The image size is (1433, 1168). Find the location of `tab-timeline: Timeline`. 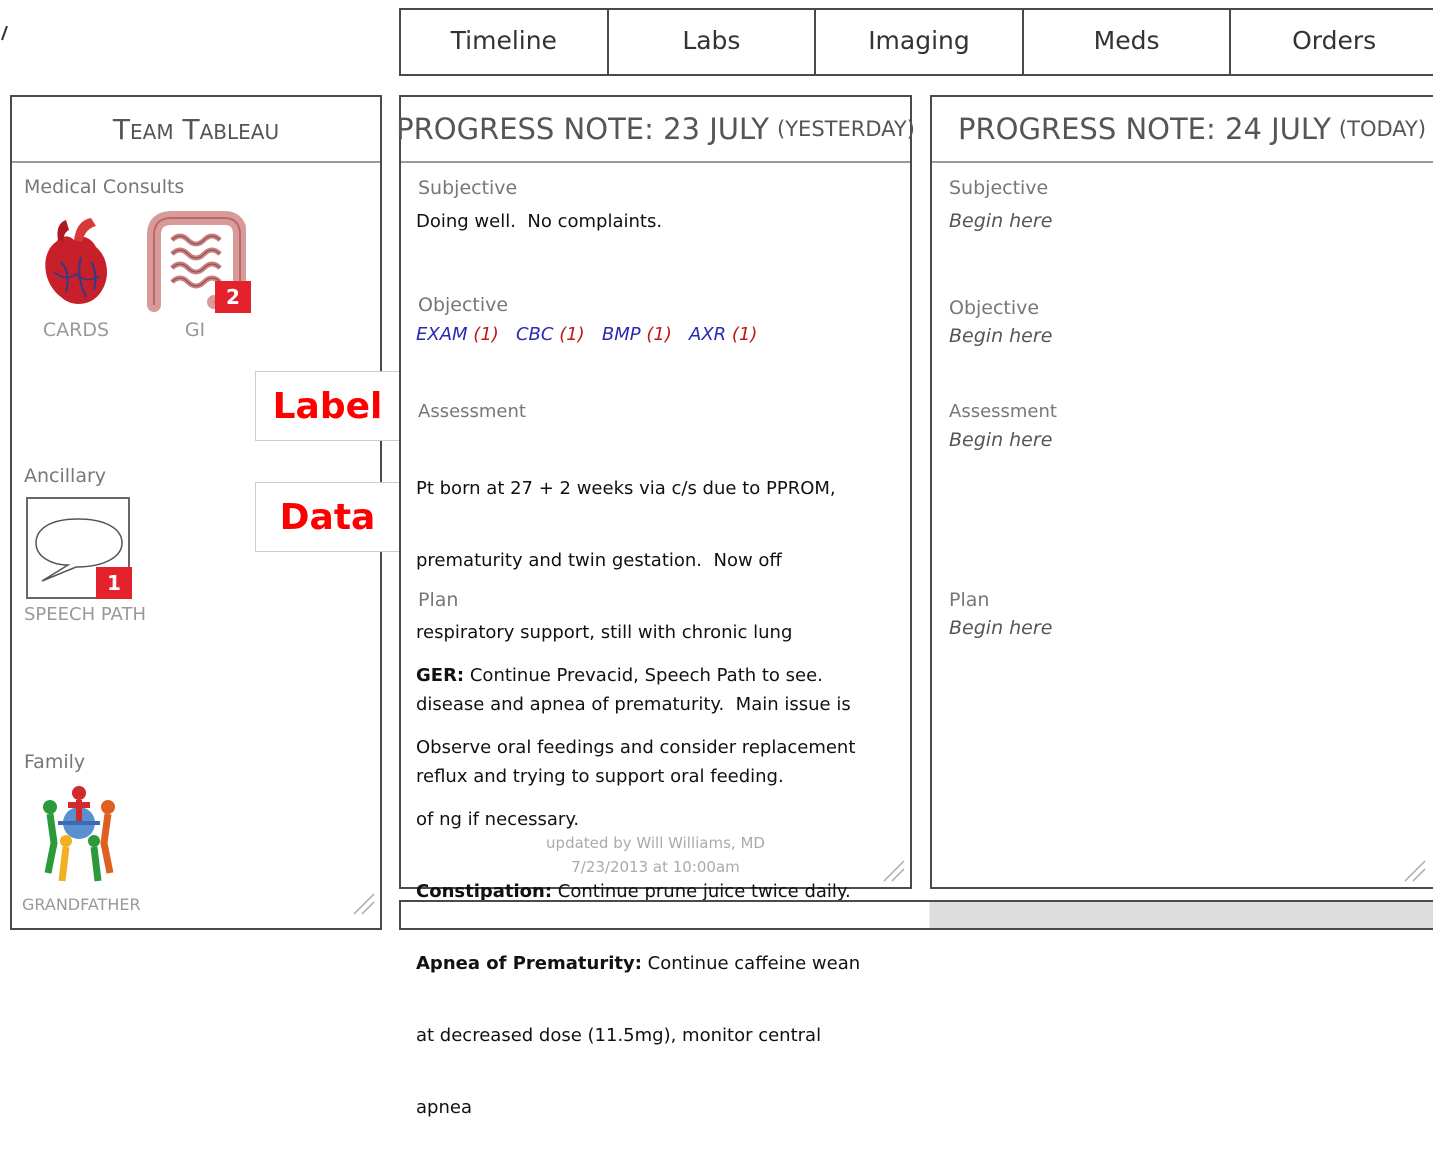

tab-timeline: Timeline is located at coordinates (505, 42).